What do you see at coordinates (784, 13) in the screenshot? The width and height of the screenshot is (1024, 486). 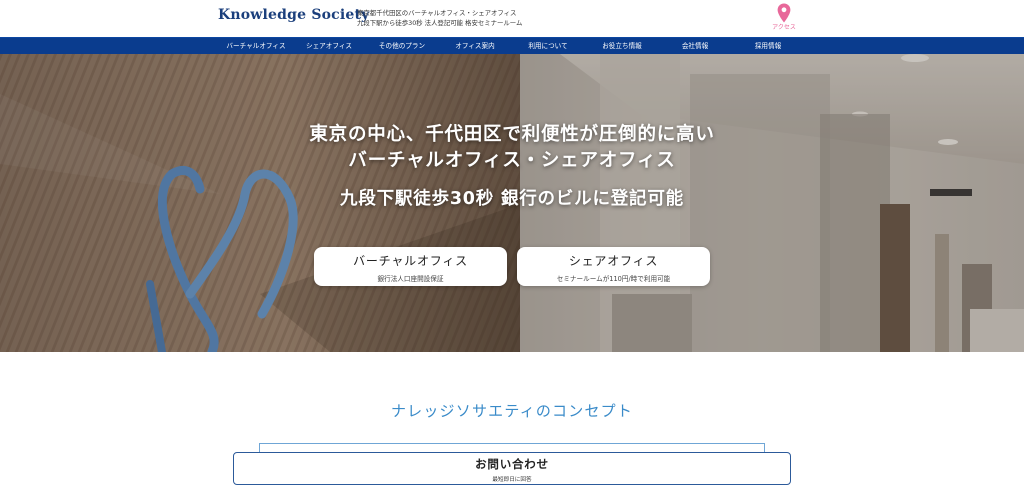 I see `map-pin-icon` at bounding box center [784, 13].